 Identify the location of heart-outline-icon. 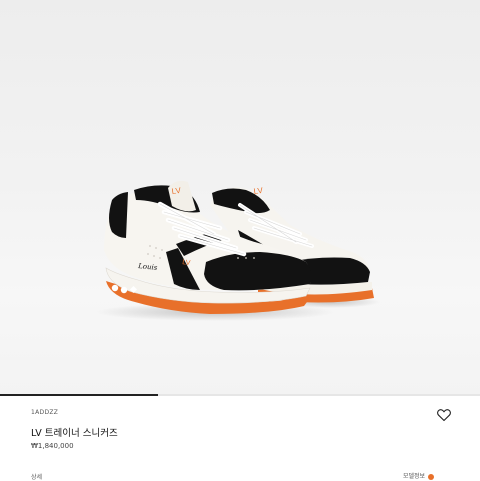
(444, 415).